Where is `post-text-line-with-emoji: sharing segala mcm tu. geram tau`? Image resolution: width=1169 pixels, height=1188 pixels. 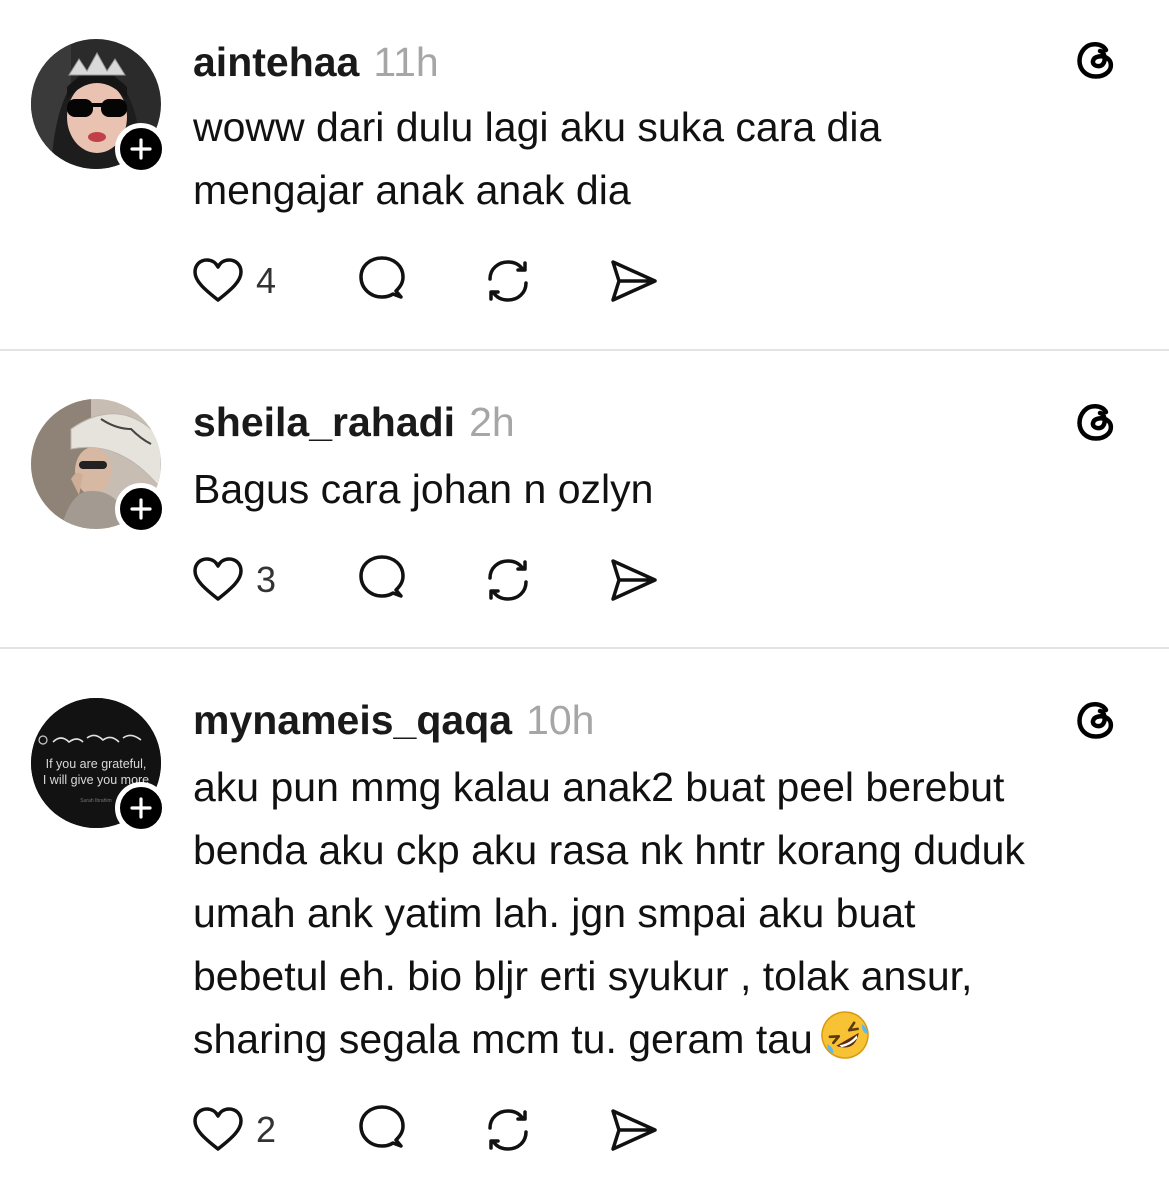
post-text-line-with-emoji: sharing segala mcm tu. geram tau is located at coordinates (673, 1039).